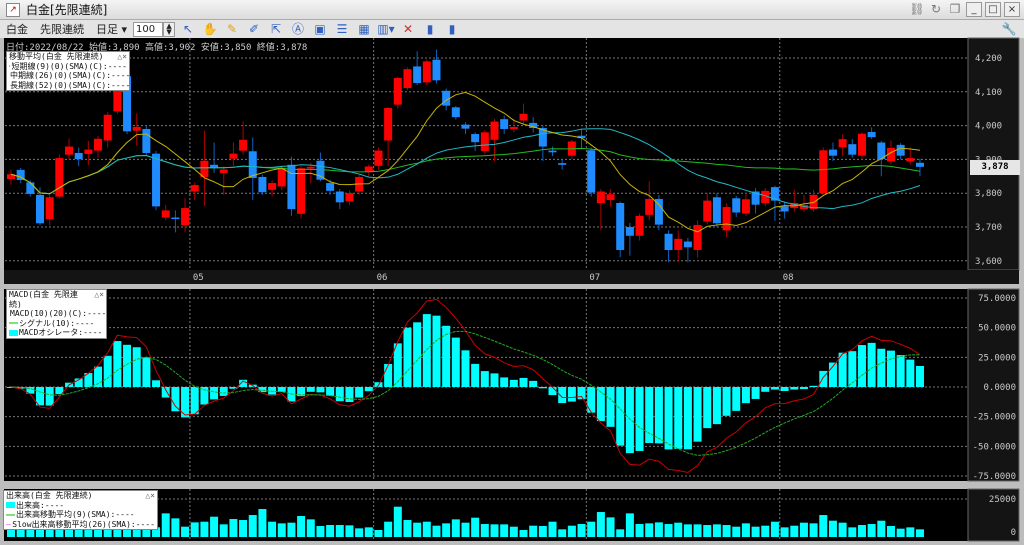 The width and height of the screenshot is (1024, 545). I want to click on macd-tick-label: -50.0000, so click(994, 447).